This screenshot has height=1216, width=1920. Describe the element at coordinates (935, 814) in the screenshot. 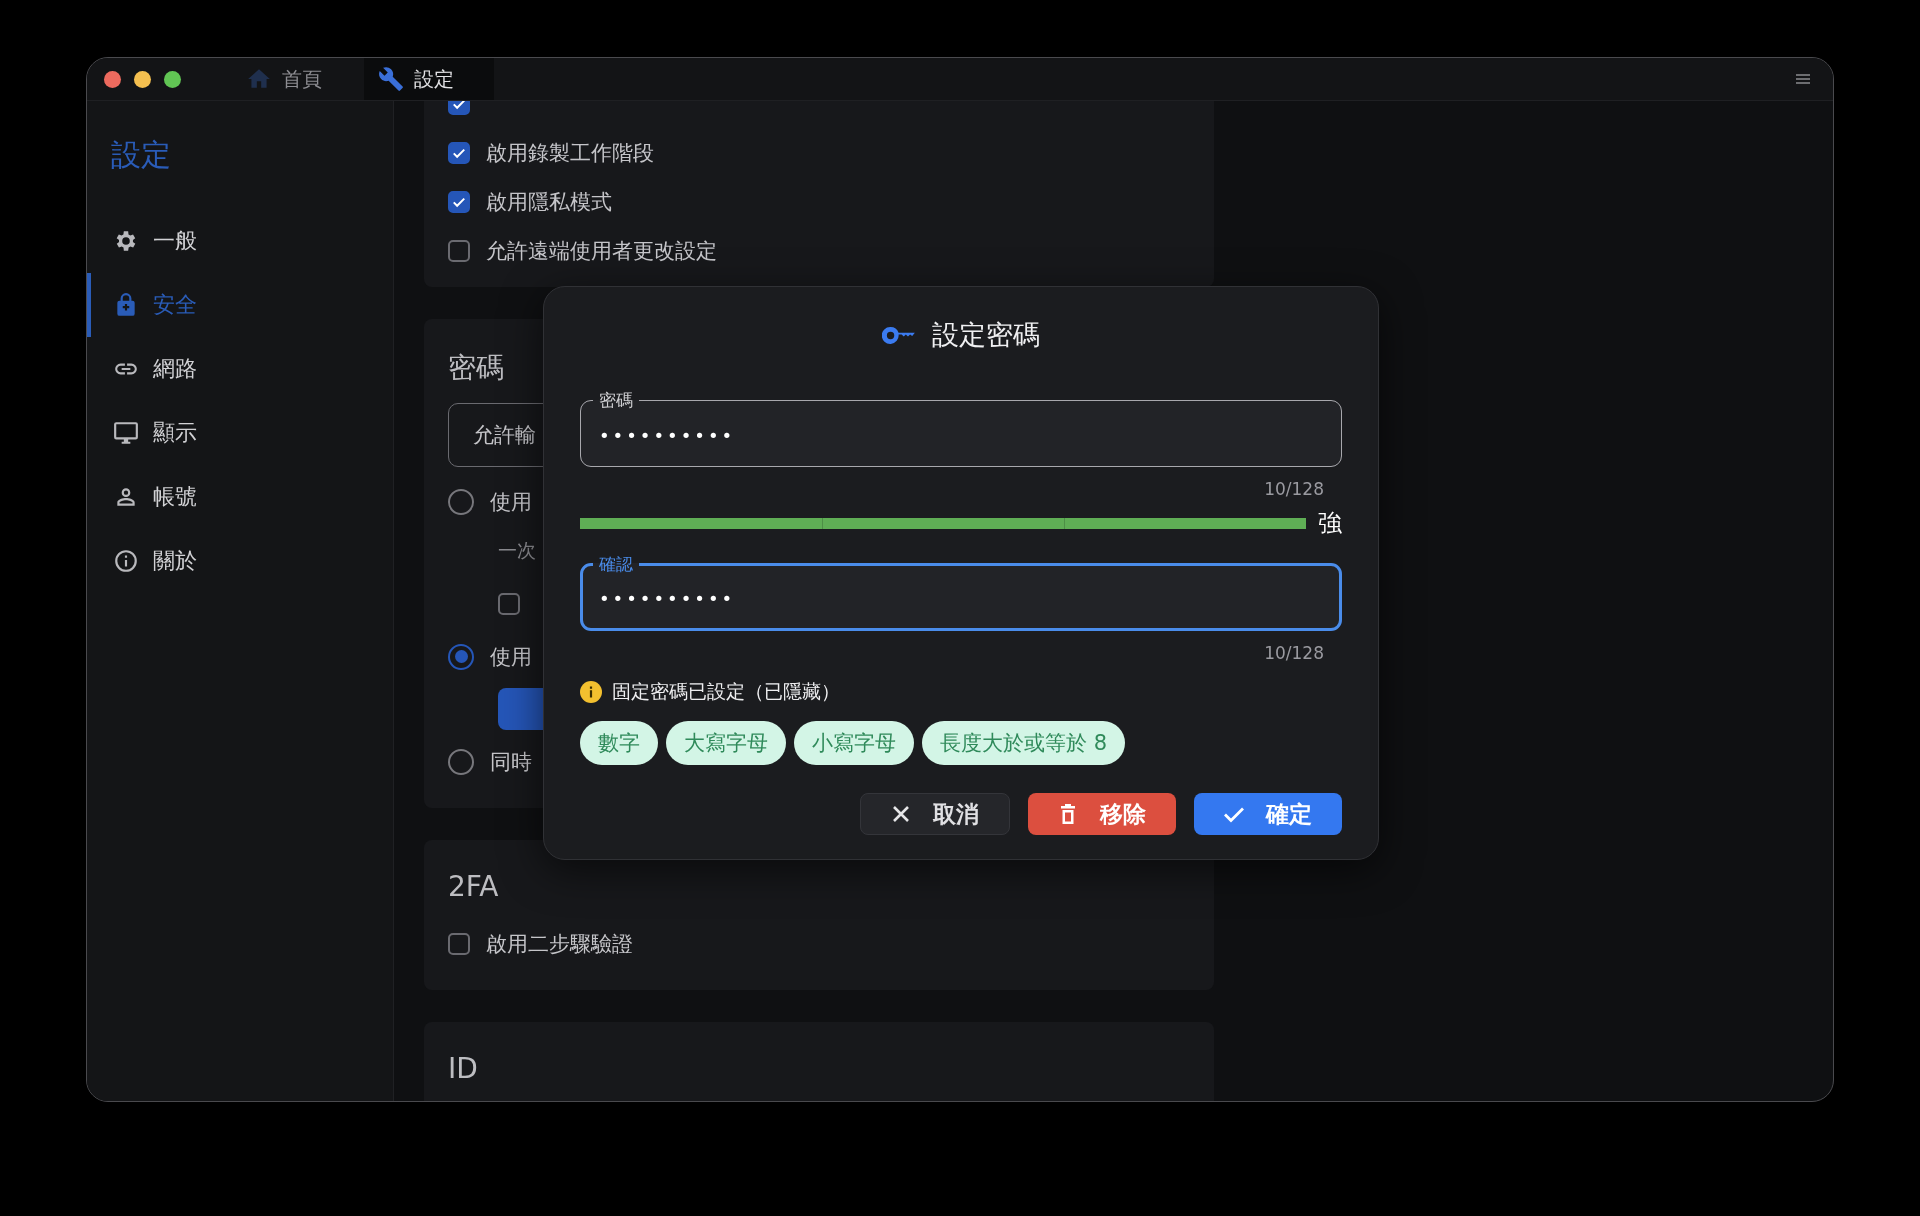

I see `cancel-button: 取消` at that location.